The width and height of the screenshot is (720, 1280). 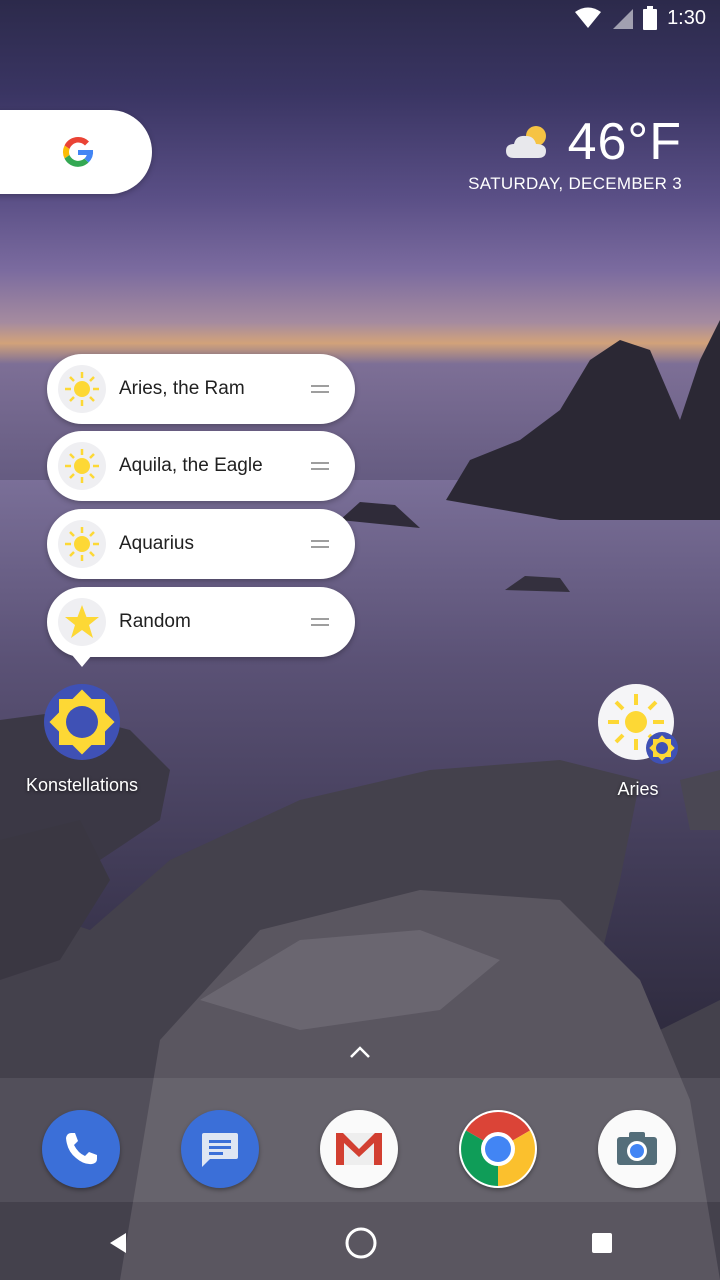 What do you see at coordinates (220, 1149) in the screenshot?
I see `messages-app-icon` at bounding box center [220, 1149].